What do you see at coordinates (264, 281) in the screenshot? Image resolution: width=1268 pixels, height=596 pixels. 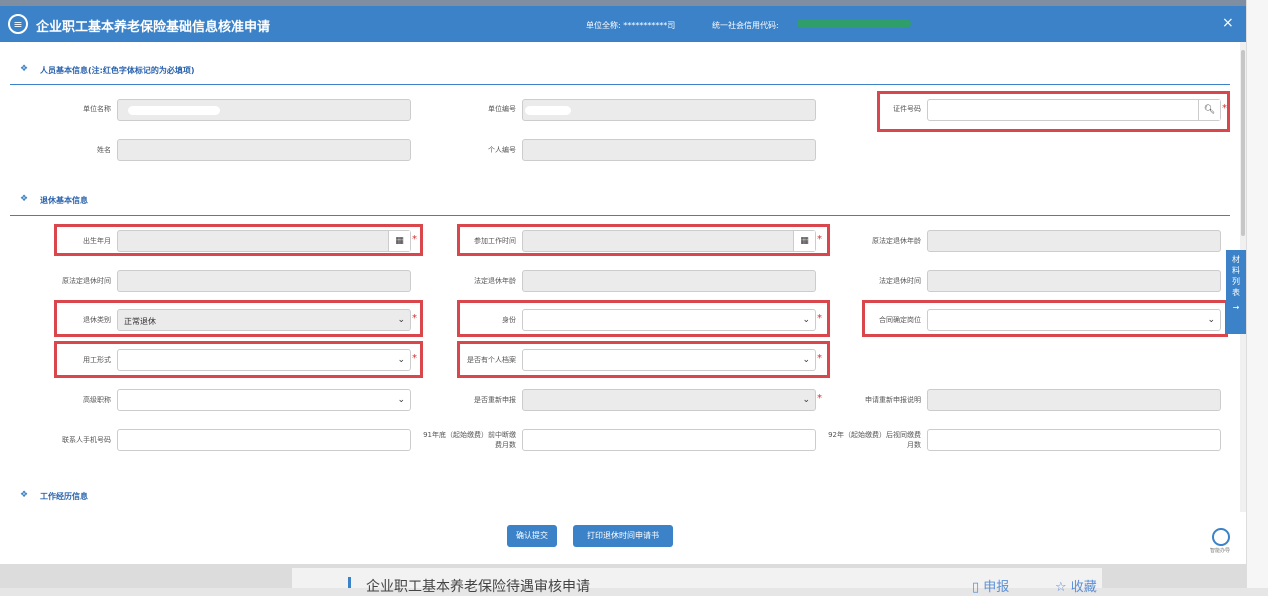 I see `orig-retire-time-field` at bounding box center [264, 281].